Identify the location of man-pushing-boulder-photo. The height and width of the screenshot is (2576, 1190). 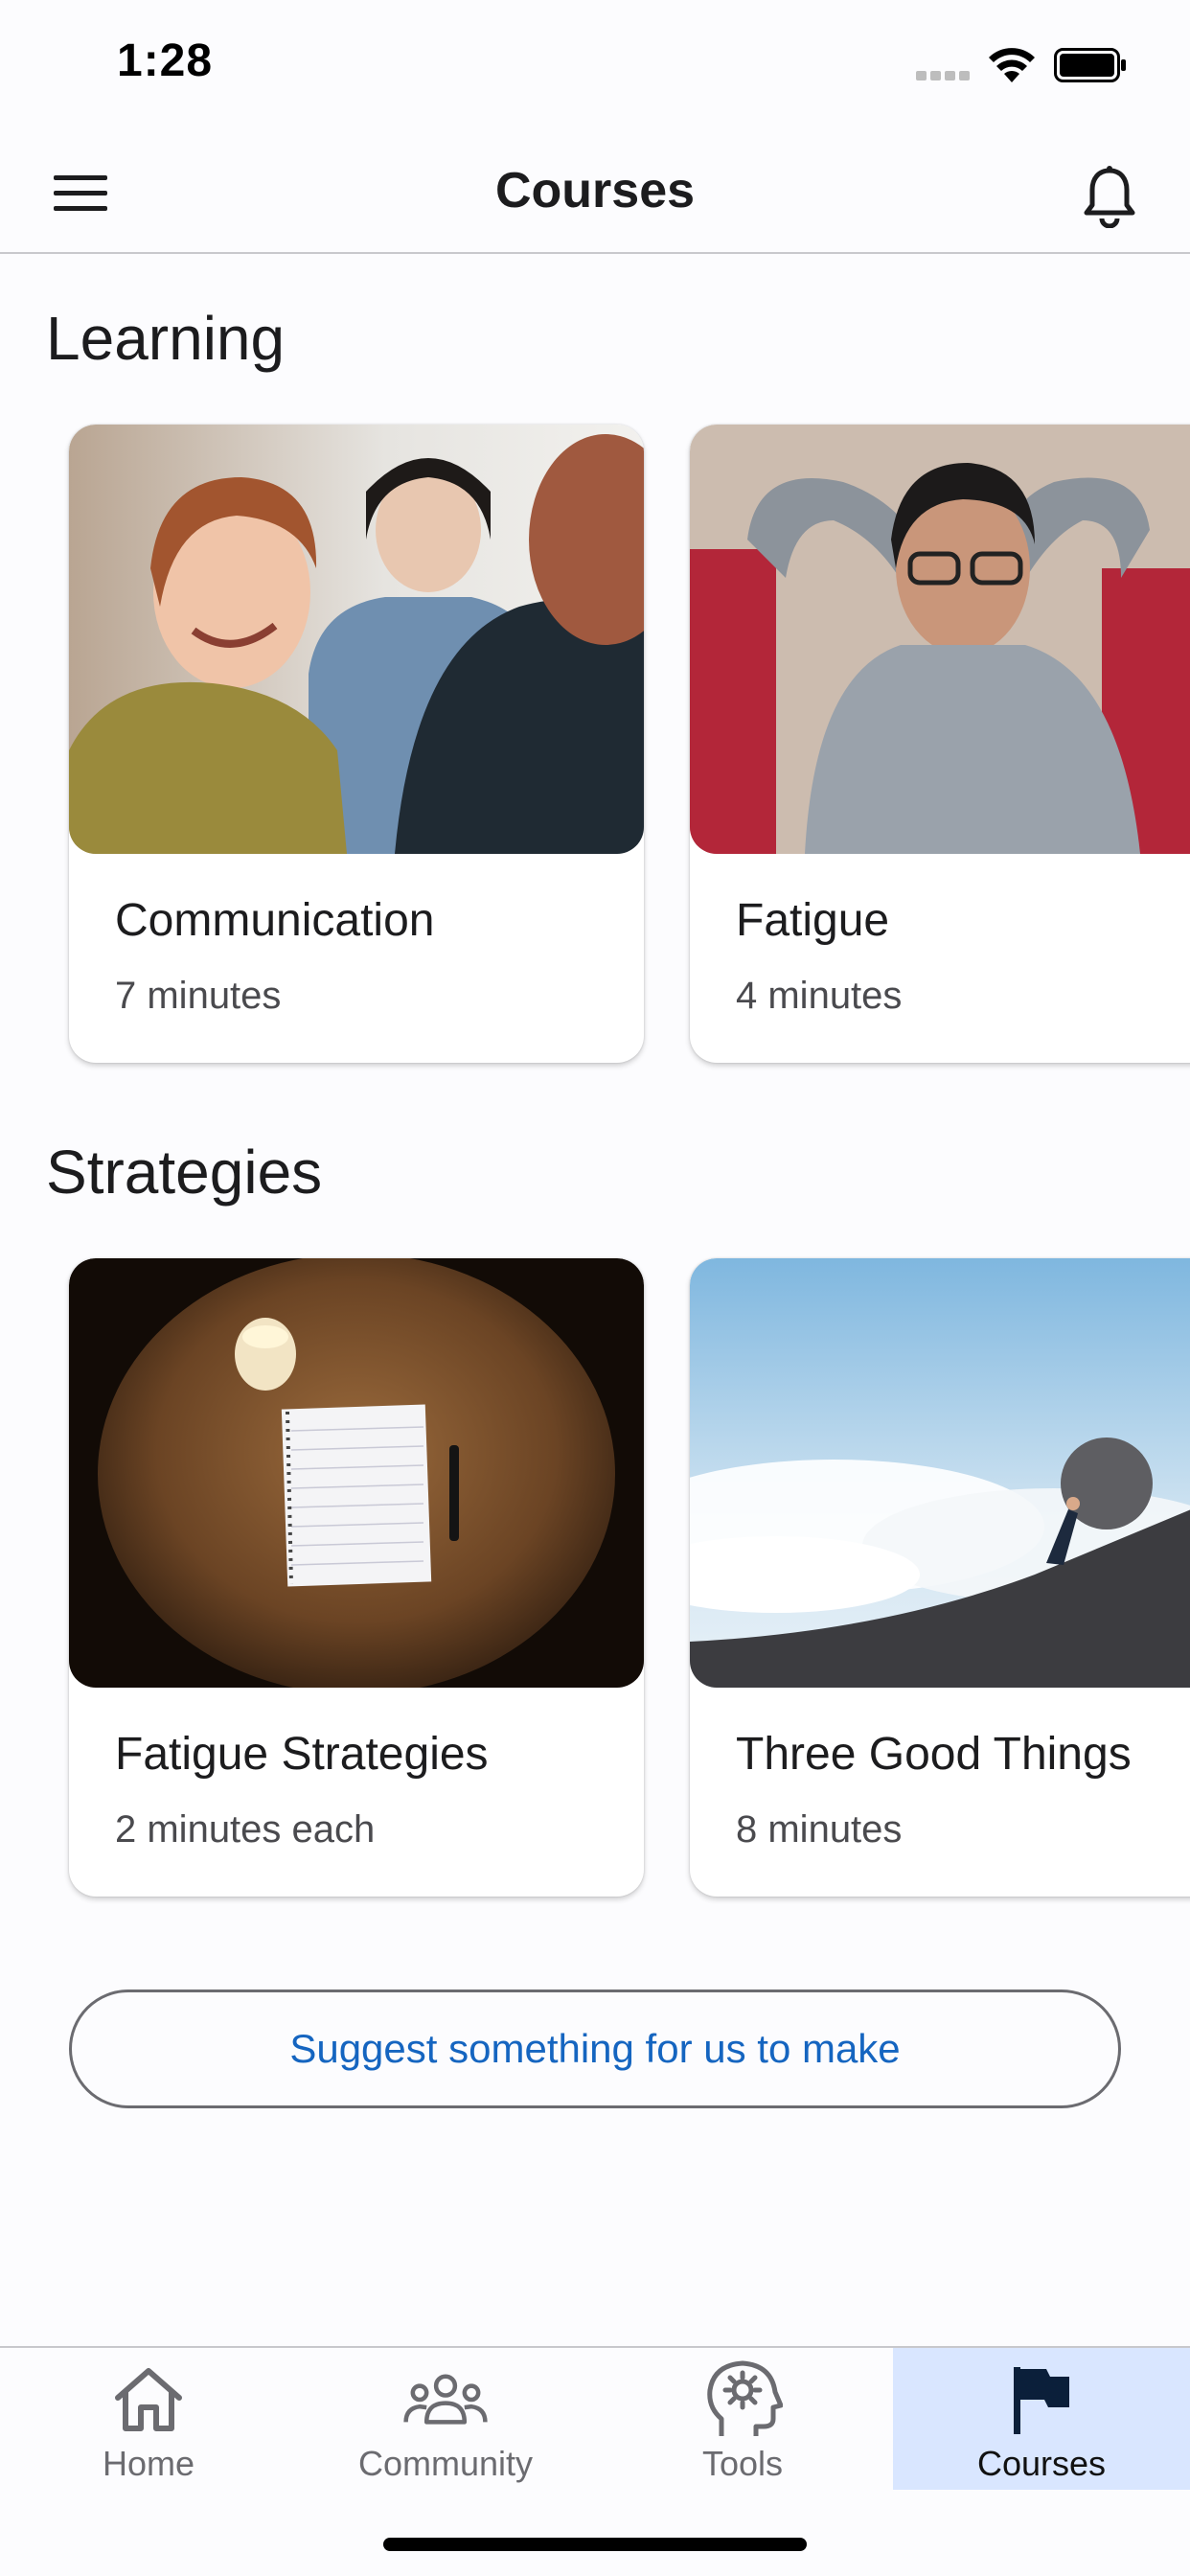
(940, 1473).